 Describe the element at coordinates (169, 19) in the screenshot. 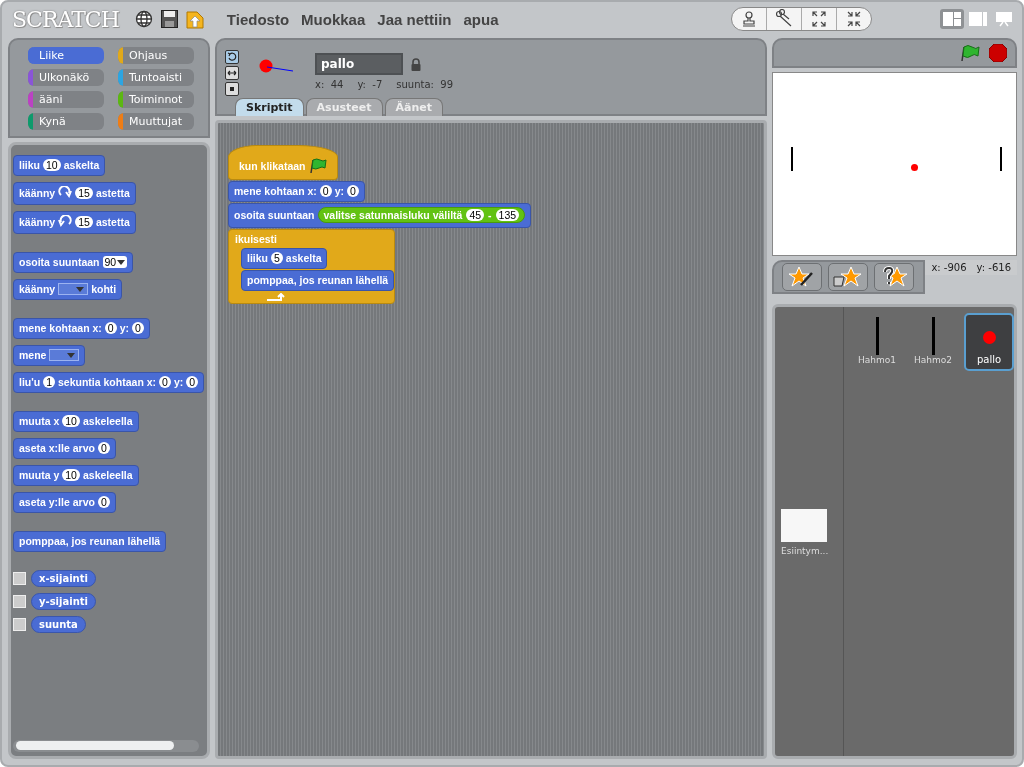

I see `save-icon` at that location.